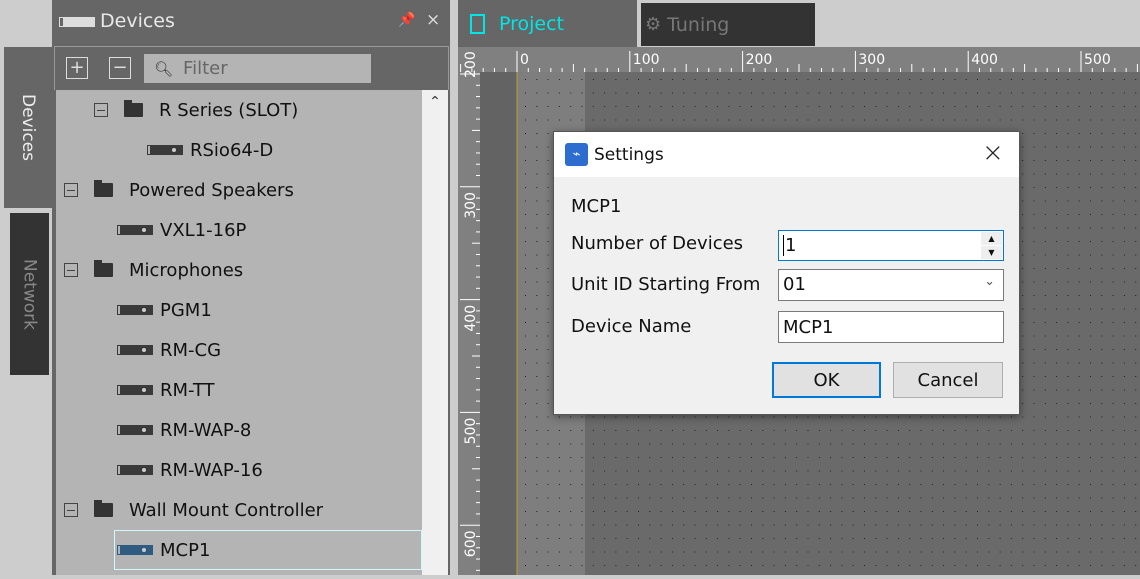  I want to click on filter-input: 🔍︎ Filter, so click(257, 68).